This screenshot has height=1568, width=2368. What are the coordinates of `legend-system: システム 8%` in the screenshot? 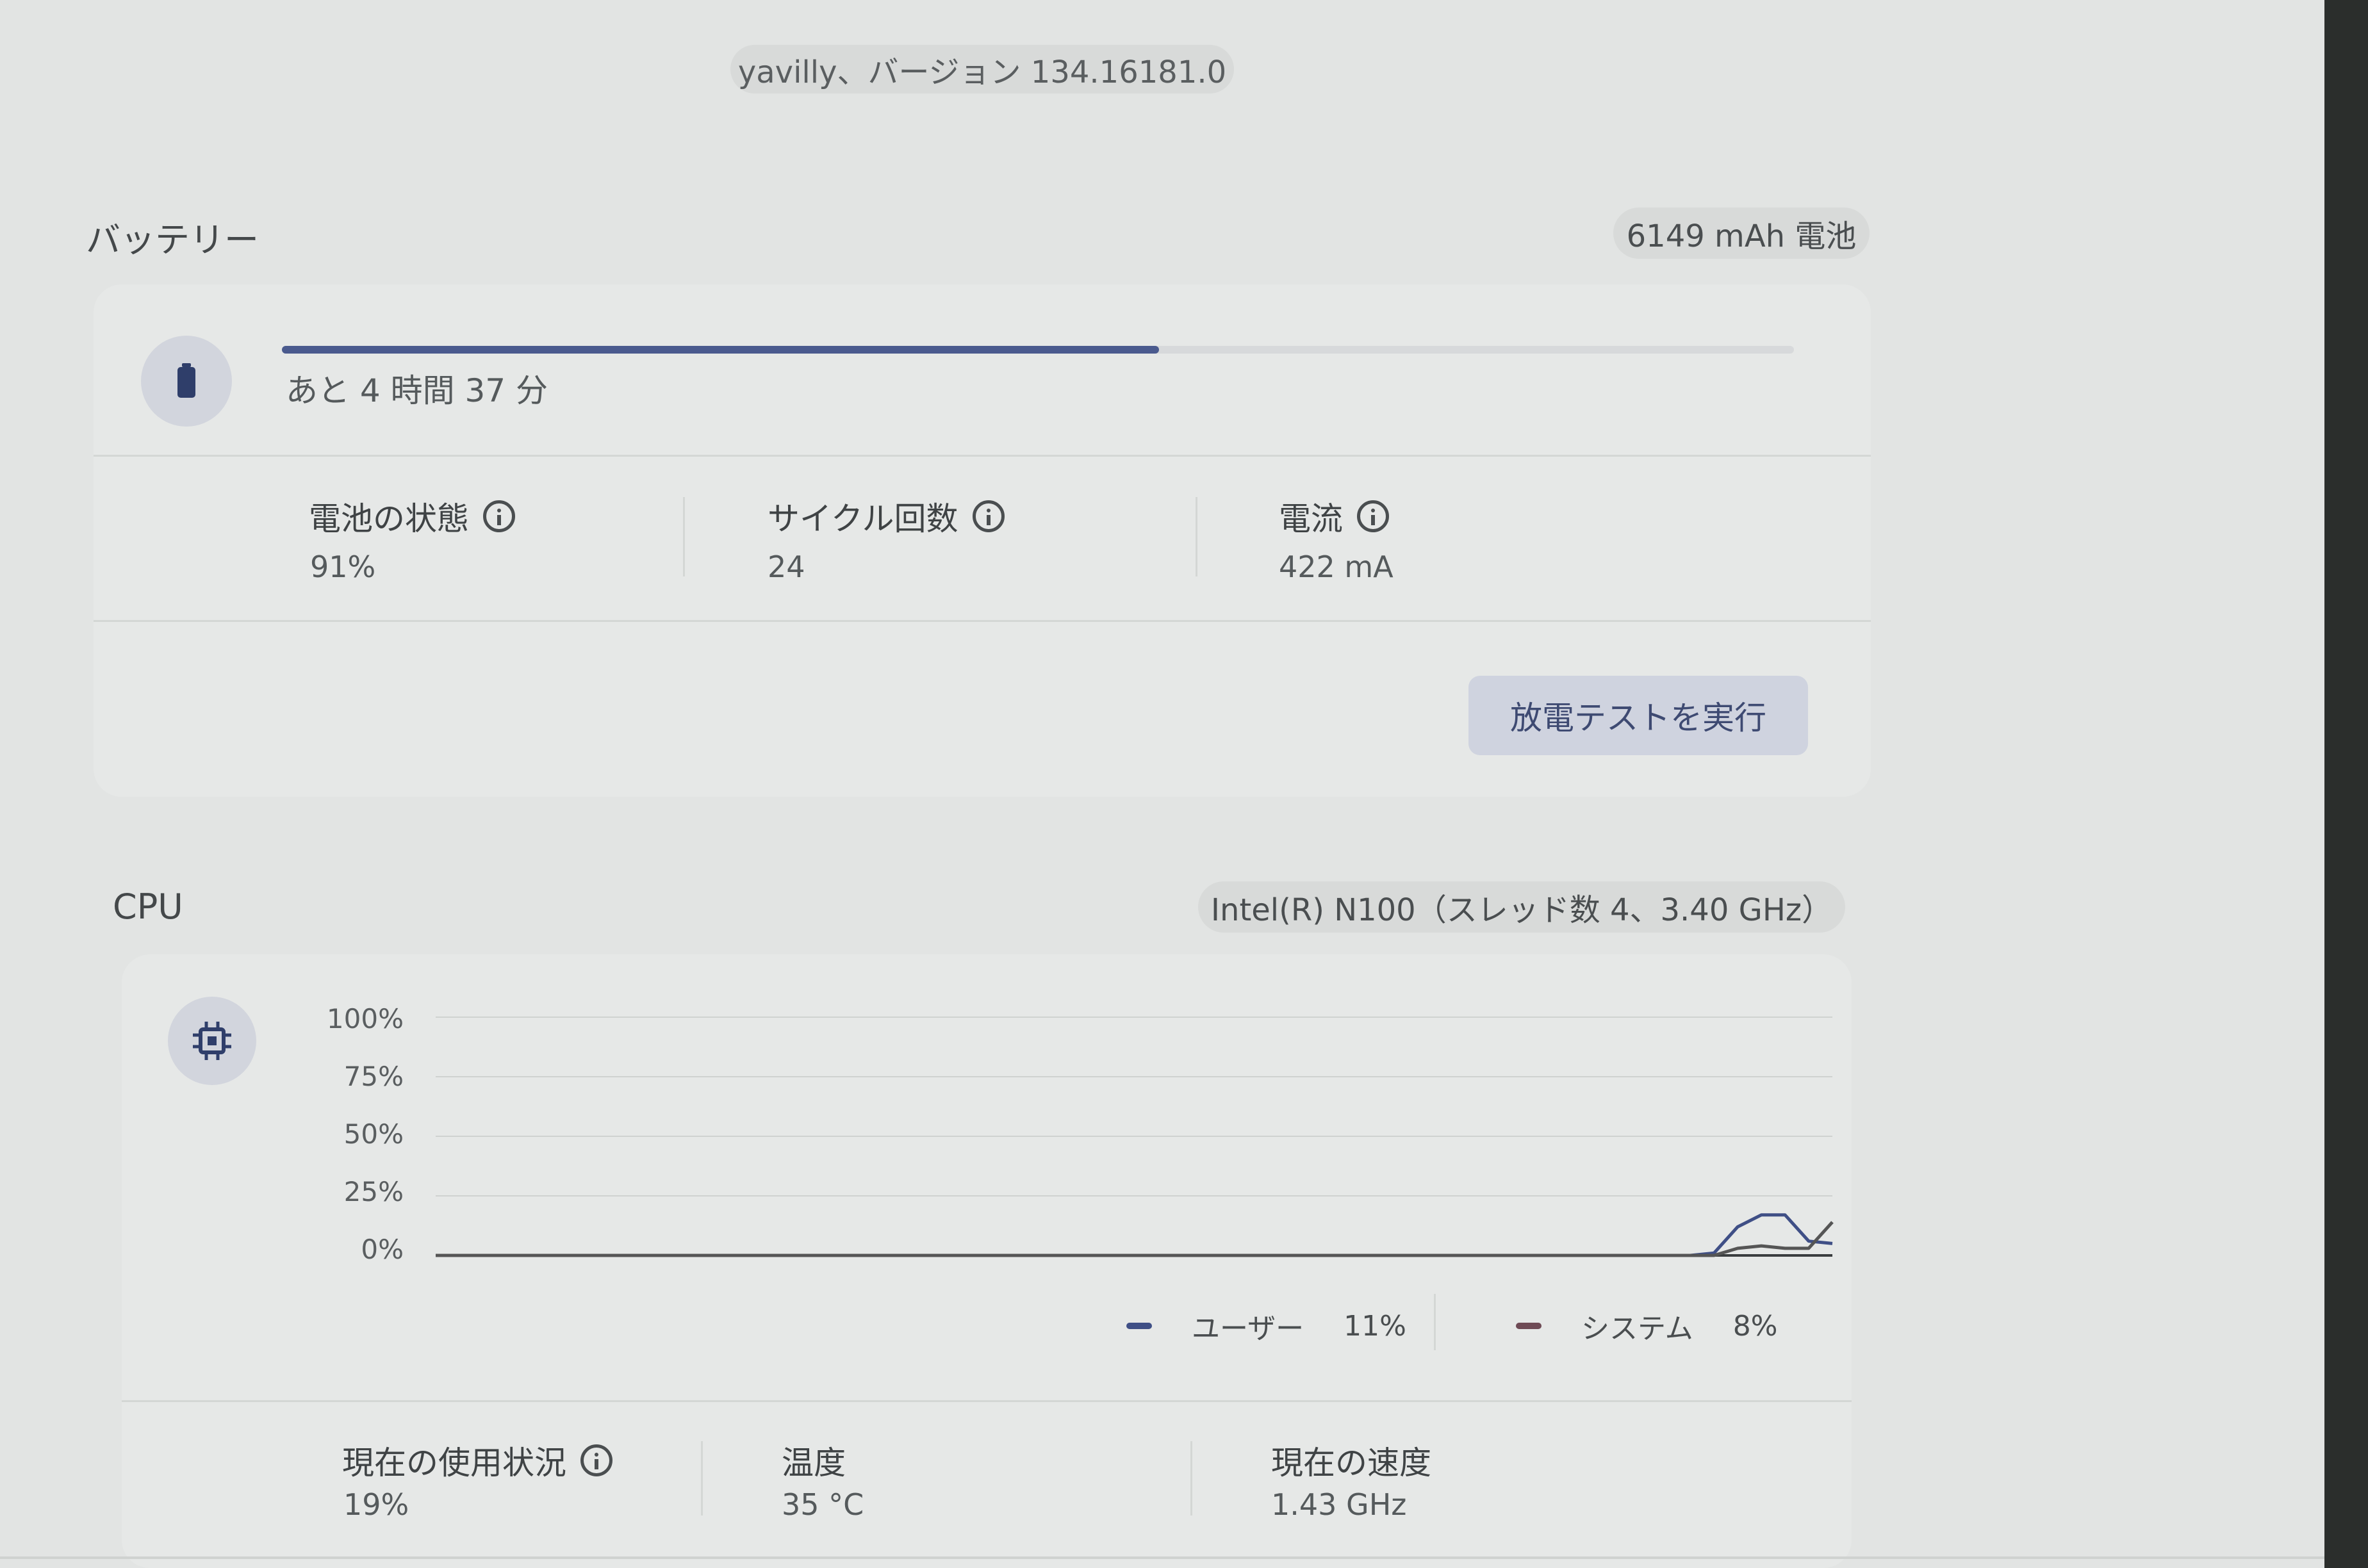 It's located at (1647, 1325).